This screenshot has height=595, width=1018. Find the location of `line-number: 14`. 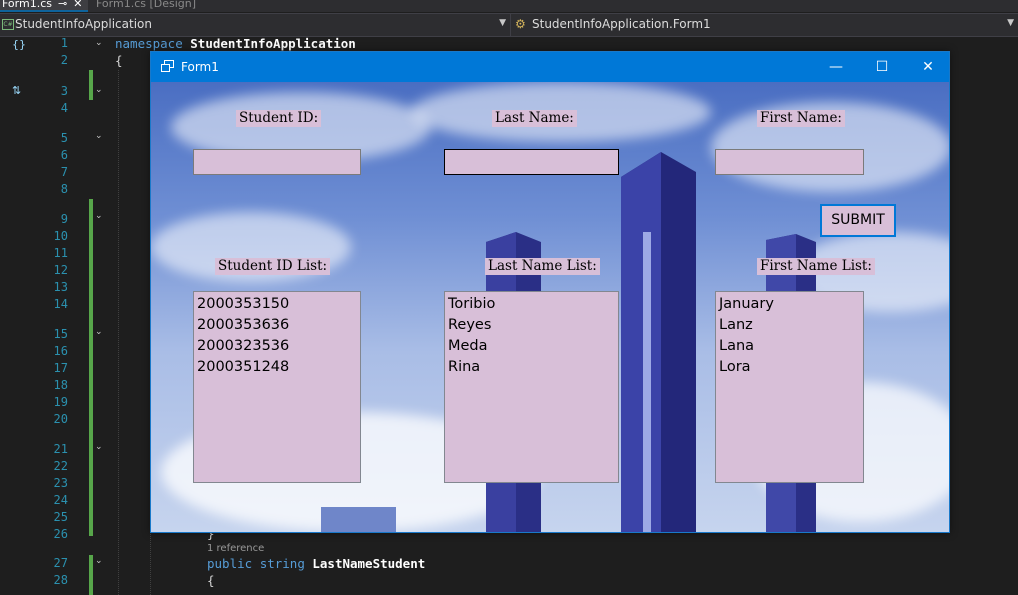

line-number: 14 is located at coordinates (60, 304).